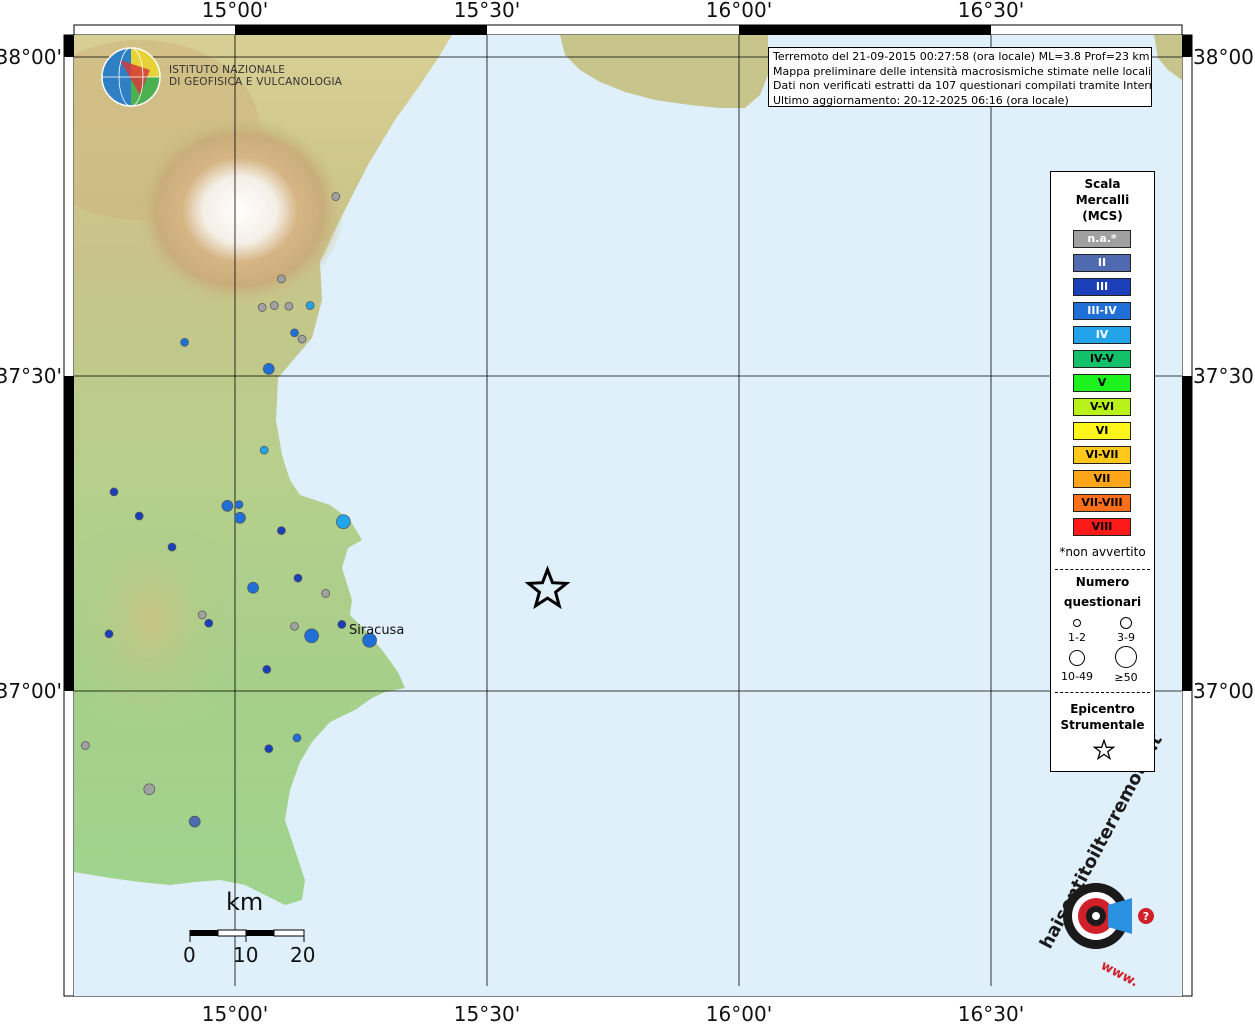  What do you see at coordinates (1224, 57) in the screenshot?
I see `lat-label-right: 38°00'` at bounding box center [1224, 57].